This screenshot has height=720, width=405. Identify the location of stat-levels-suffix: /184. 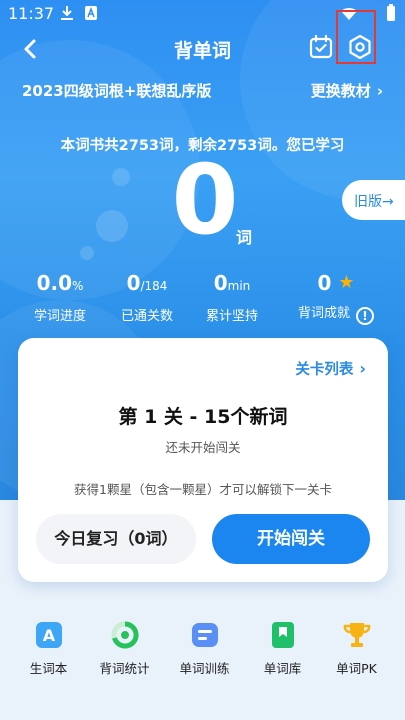
(154, 286).